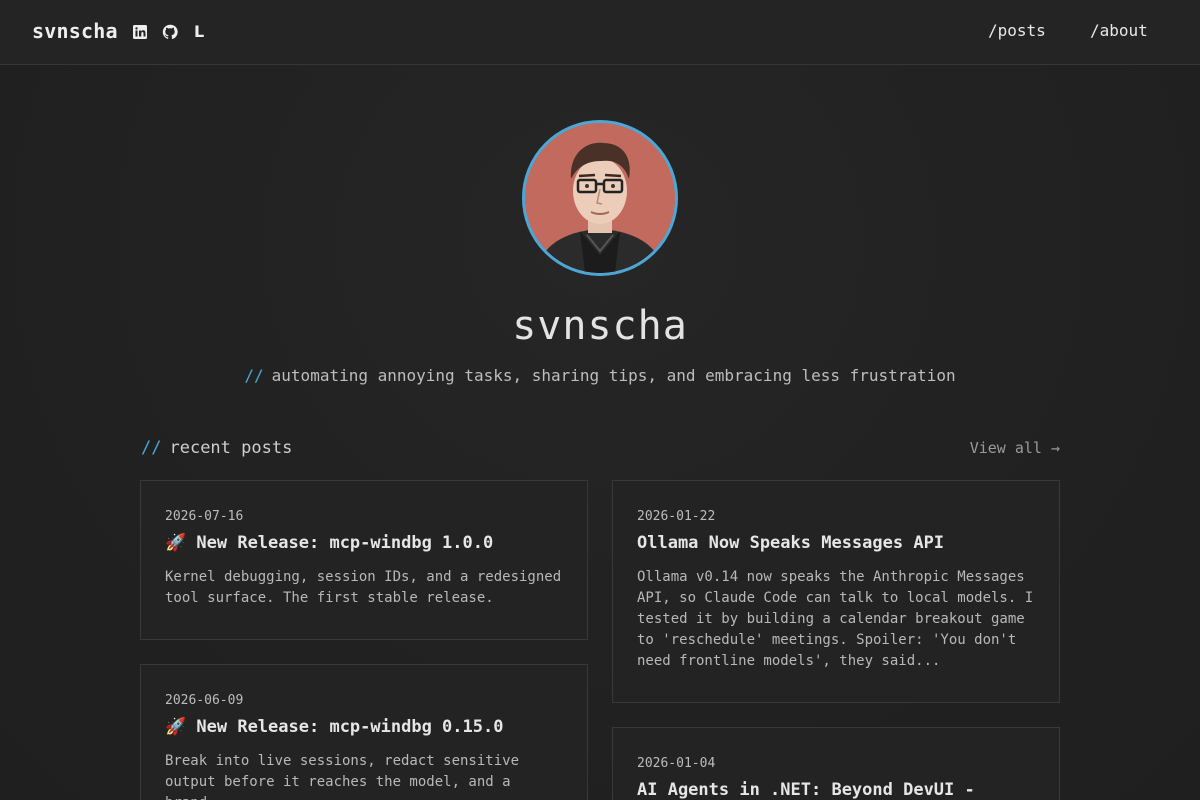 This screenshot has width=1200, height=800. What do you see at coordinates (836, 790) in the screenshot?
I see `post-title: AI Agents in .NET: Beyond DevUI -` at bounding box center [836, 790].